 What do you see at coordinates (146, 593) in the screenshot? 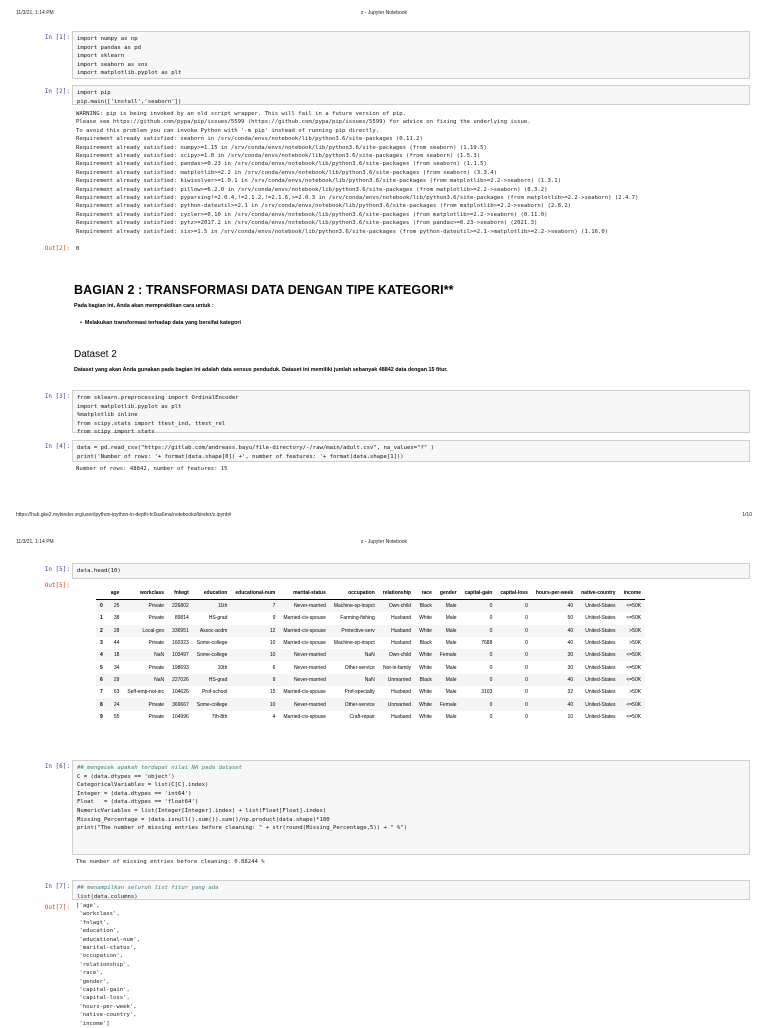
I see `column-header: workclass` at bounding box center [146, 593].